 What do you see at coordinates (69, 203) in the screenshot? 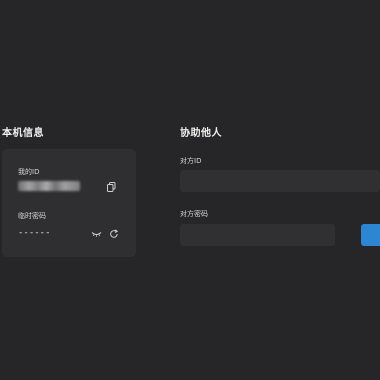
I see `local-info-card: 我的ID 临时密码 ------` at bounding box center [69, 203].